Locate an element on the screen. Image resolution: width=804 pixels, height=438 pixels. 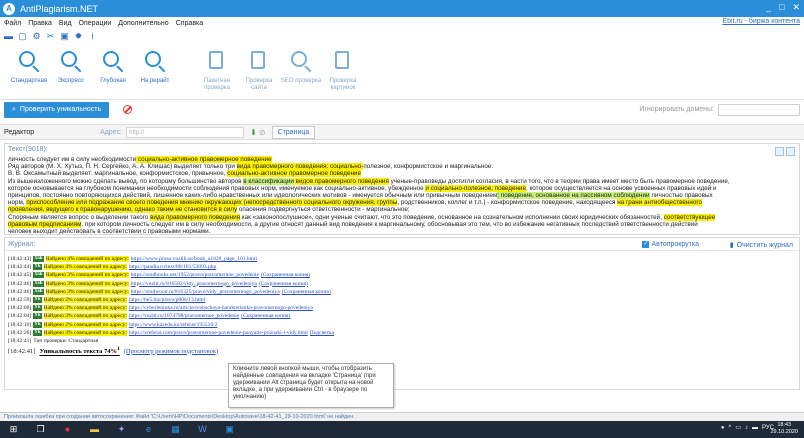
keyboard-icon: ▬ is located at coordinates (755, 428).